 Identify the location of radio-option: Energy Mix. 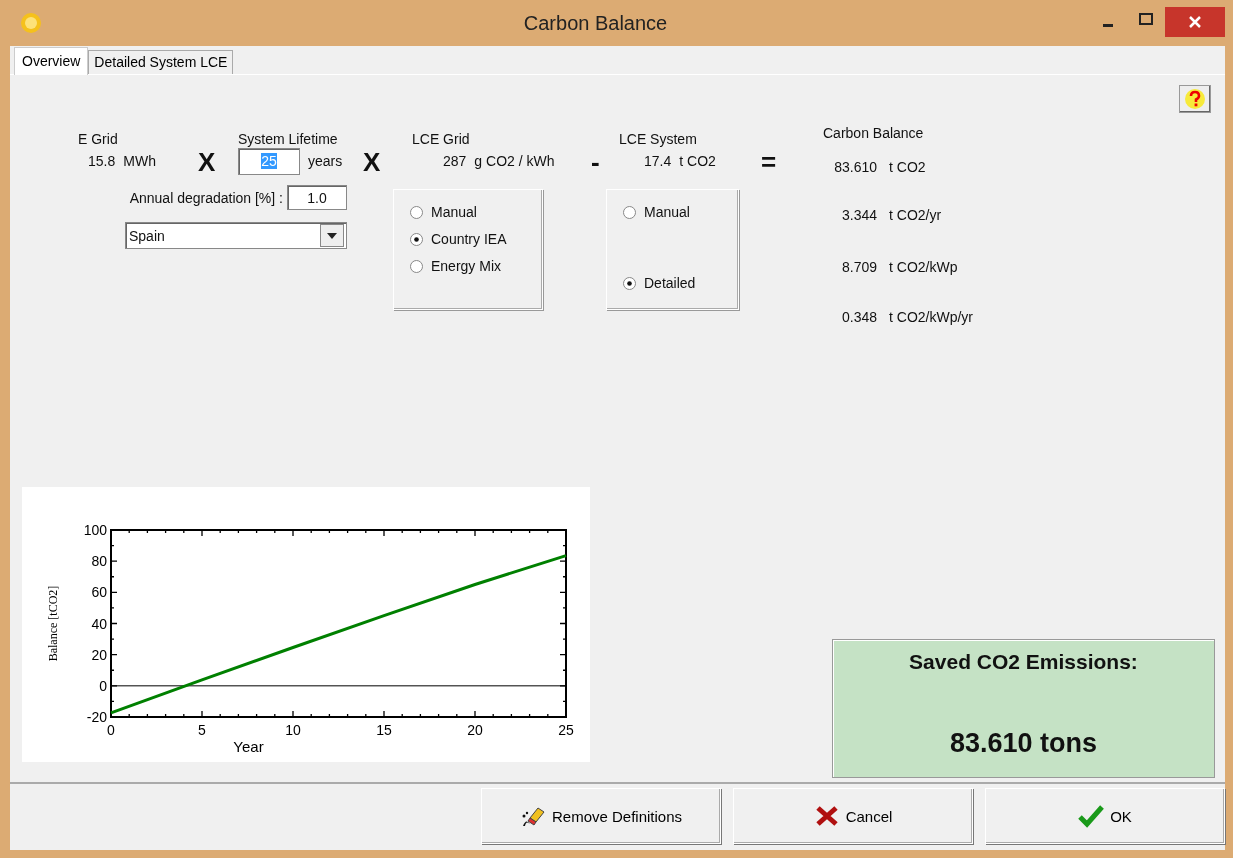
(470, 266).